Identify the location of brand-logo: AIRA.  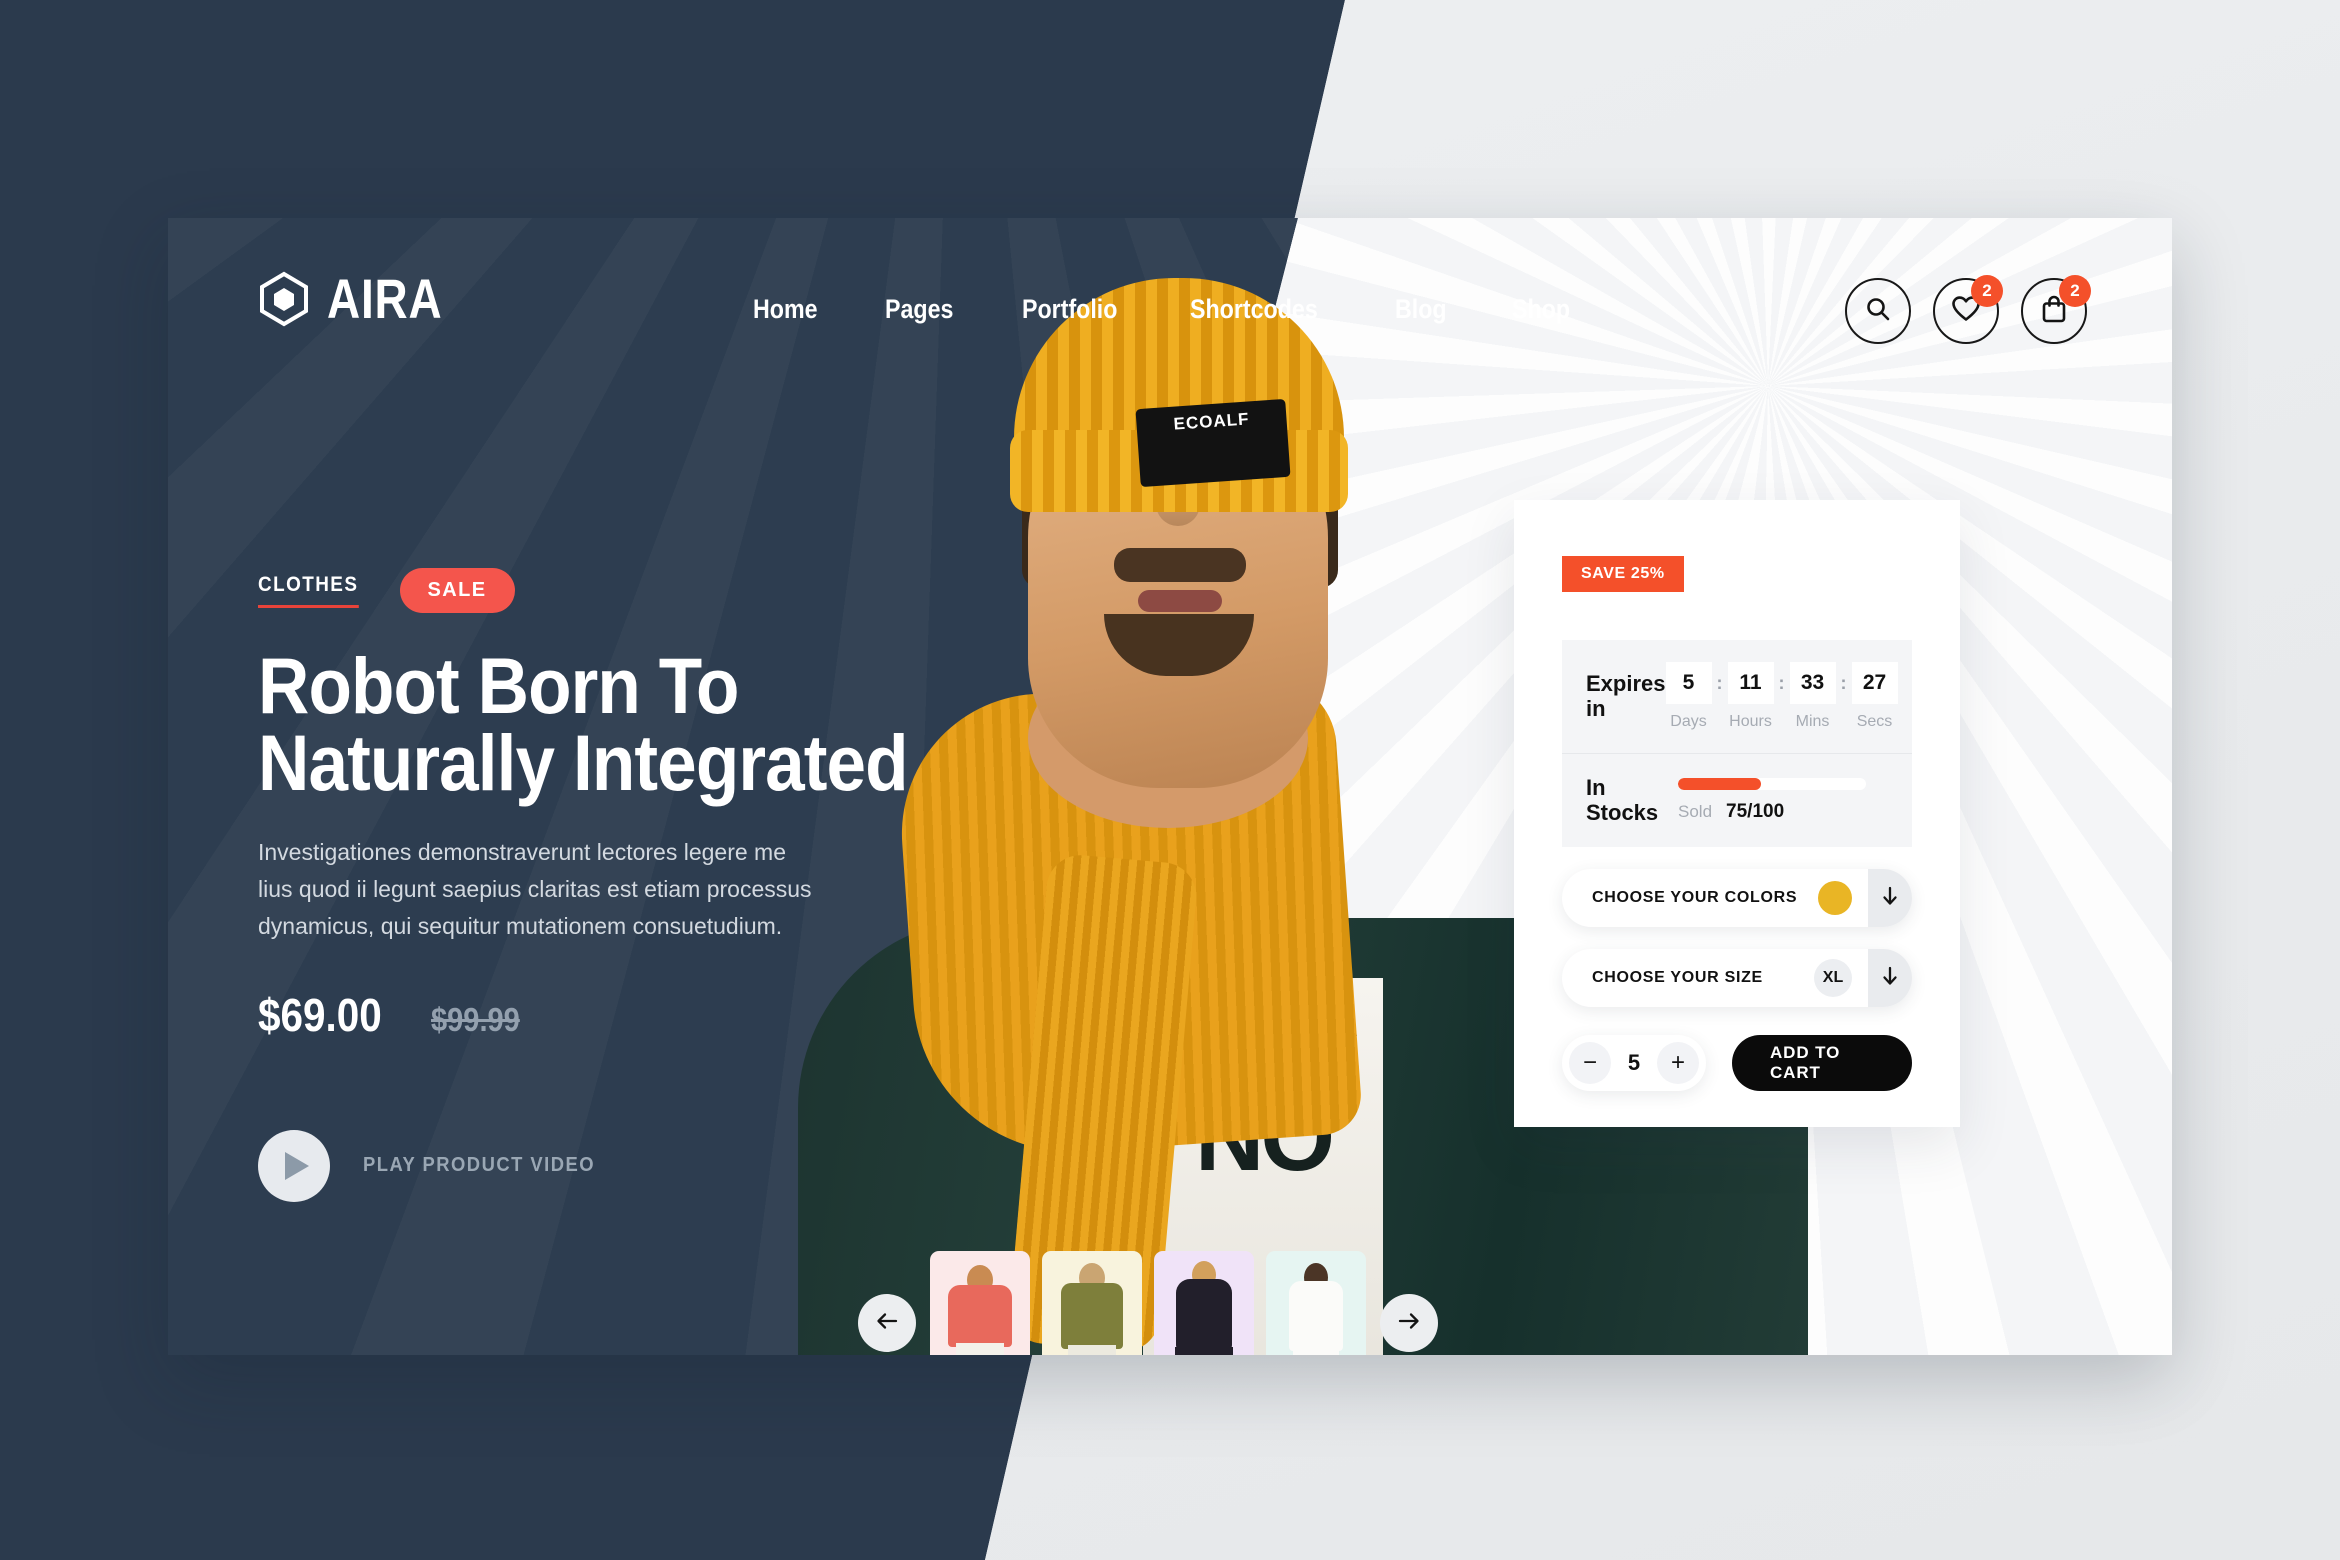
(363, 298).